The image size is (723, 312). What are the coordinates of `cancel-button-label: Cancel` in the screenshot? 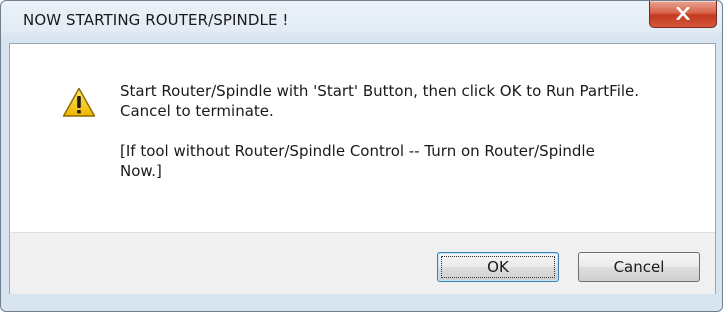 It's located at (639, 267).